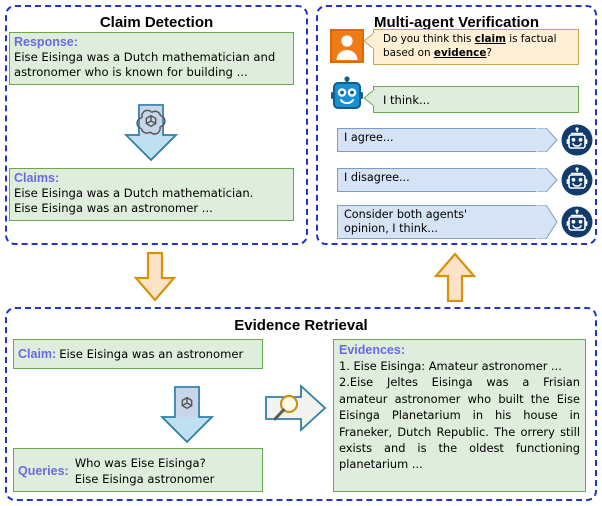 This screenshot has height=506, width=602. I want to click on claim-box: Claim: Eise Eisinga was an astronomer, so click(138, 354).